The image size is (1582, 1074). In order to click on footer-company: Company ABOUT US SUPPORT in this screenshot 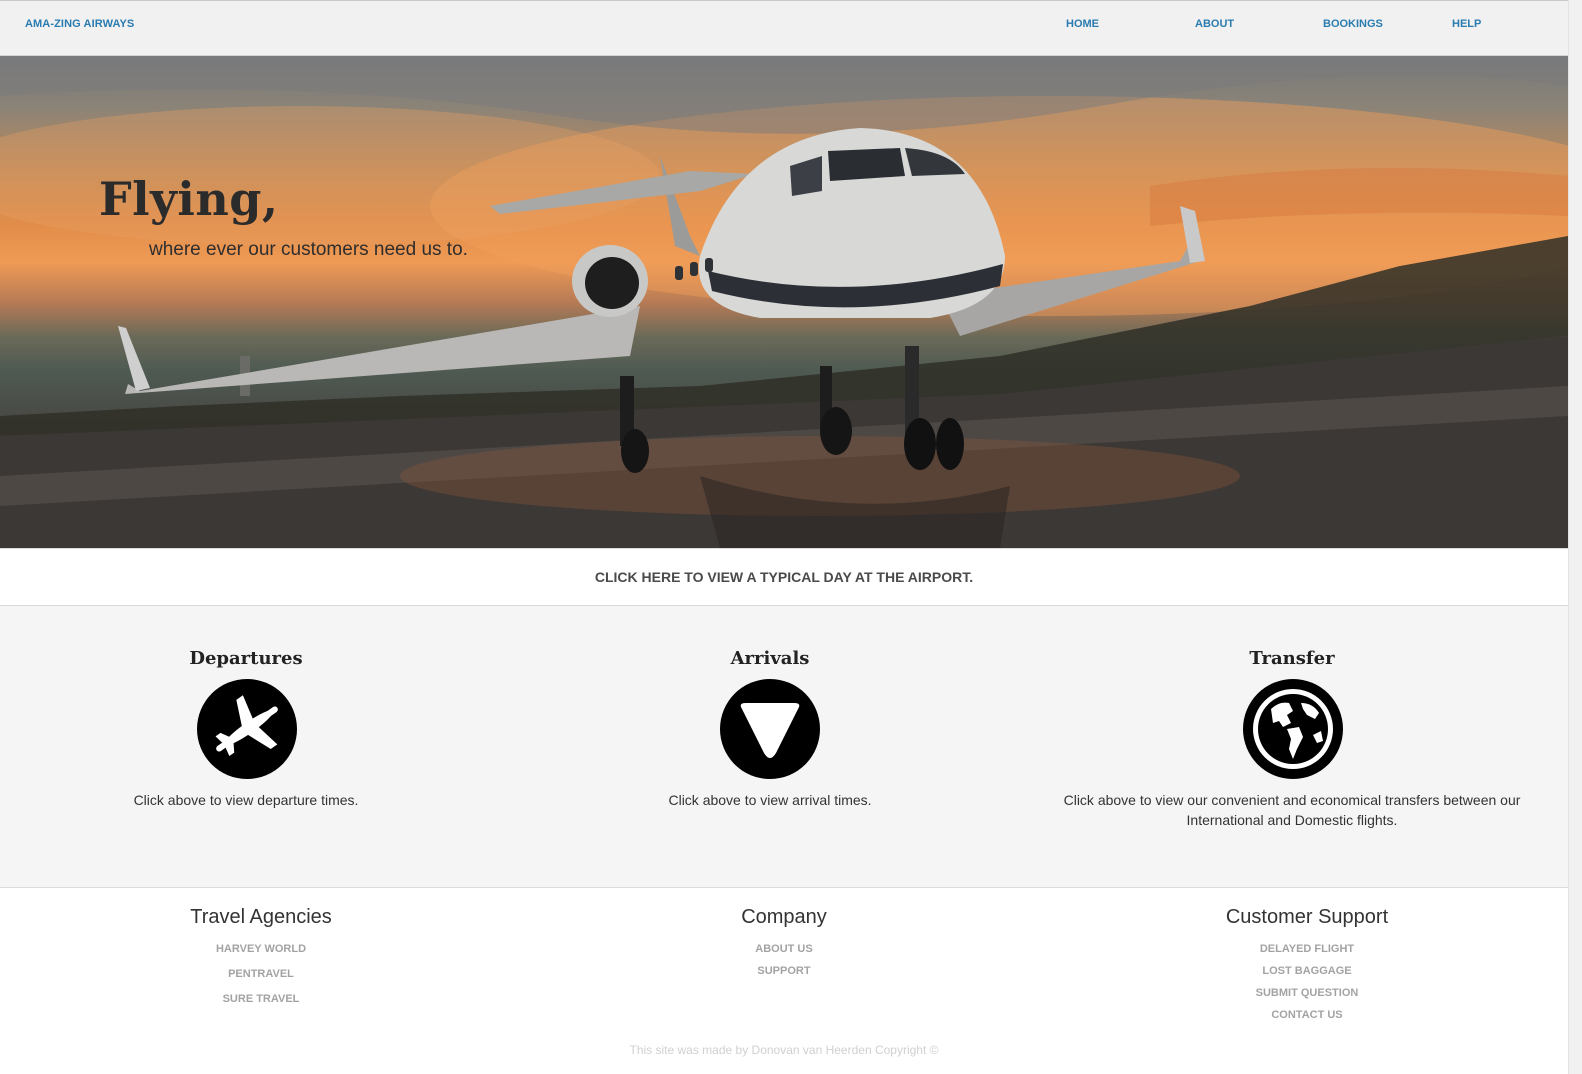, I will do `click(784, 941)`.